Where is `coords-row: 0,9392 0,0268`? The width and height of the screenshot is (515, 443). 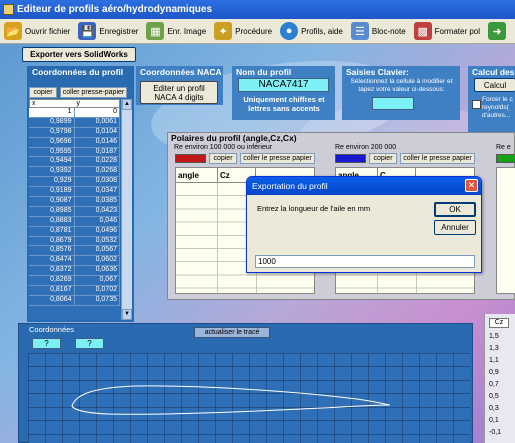
coords-row: 0,9392 0,0268 is located at coordinates (74, 172).